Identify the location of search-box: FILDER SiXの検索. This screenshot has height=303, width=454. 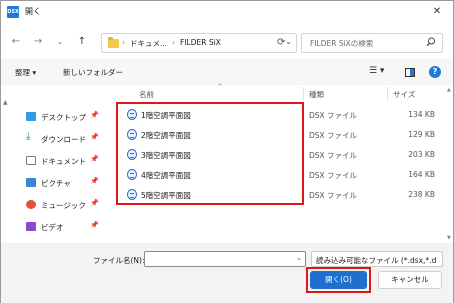
(372, 43).